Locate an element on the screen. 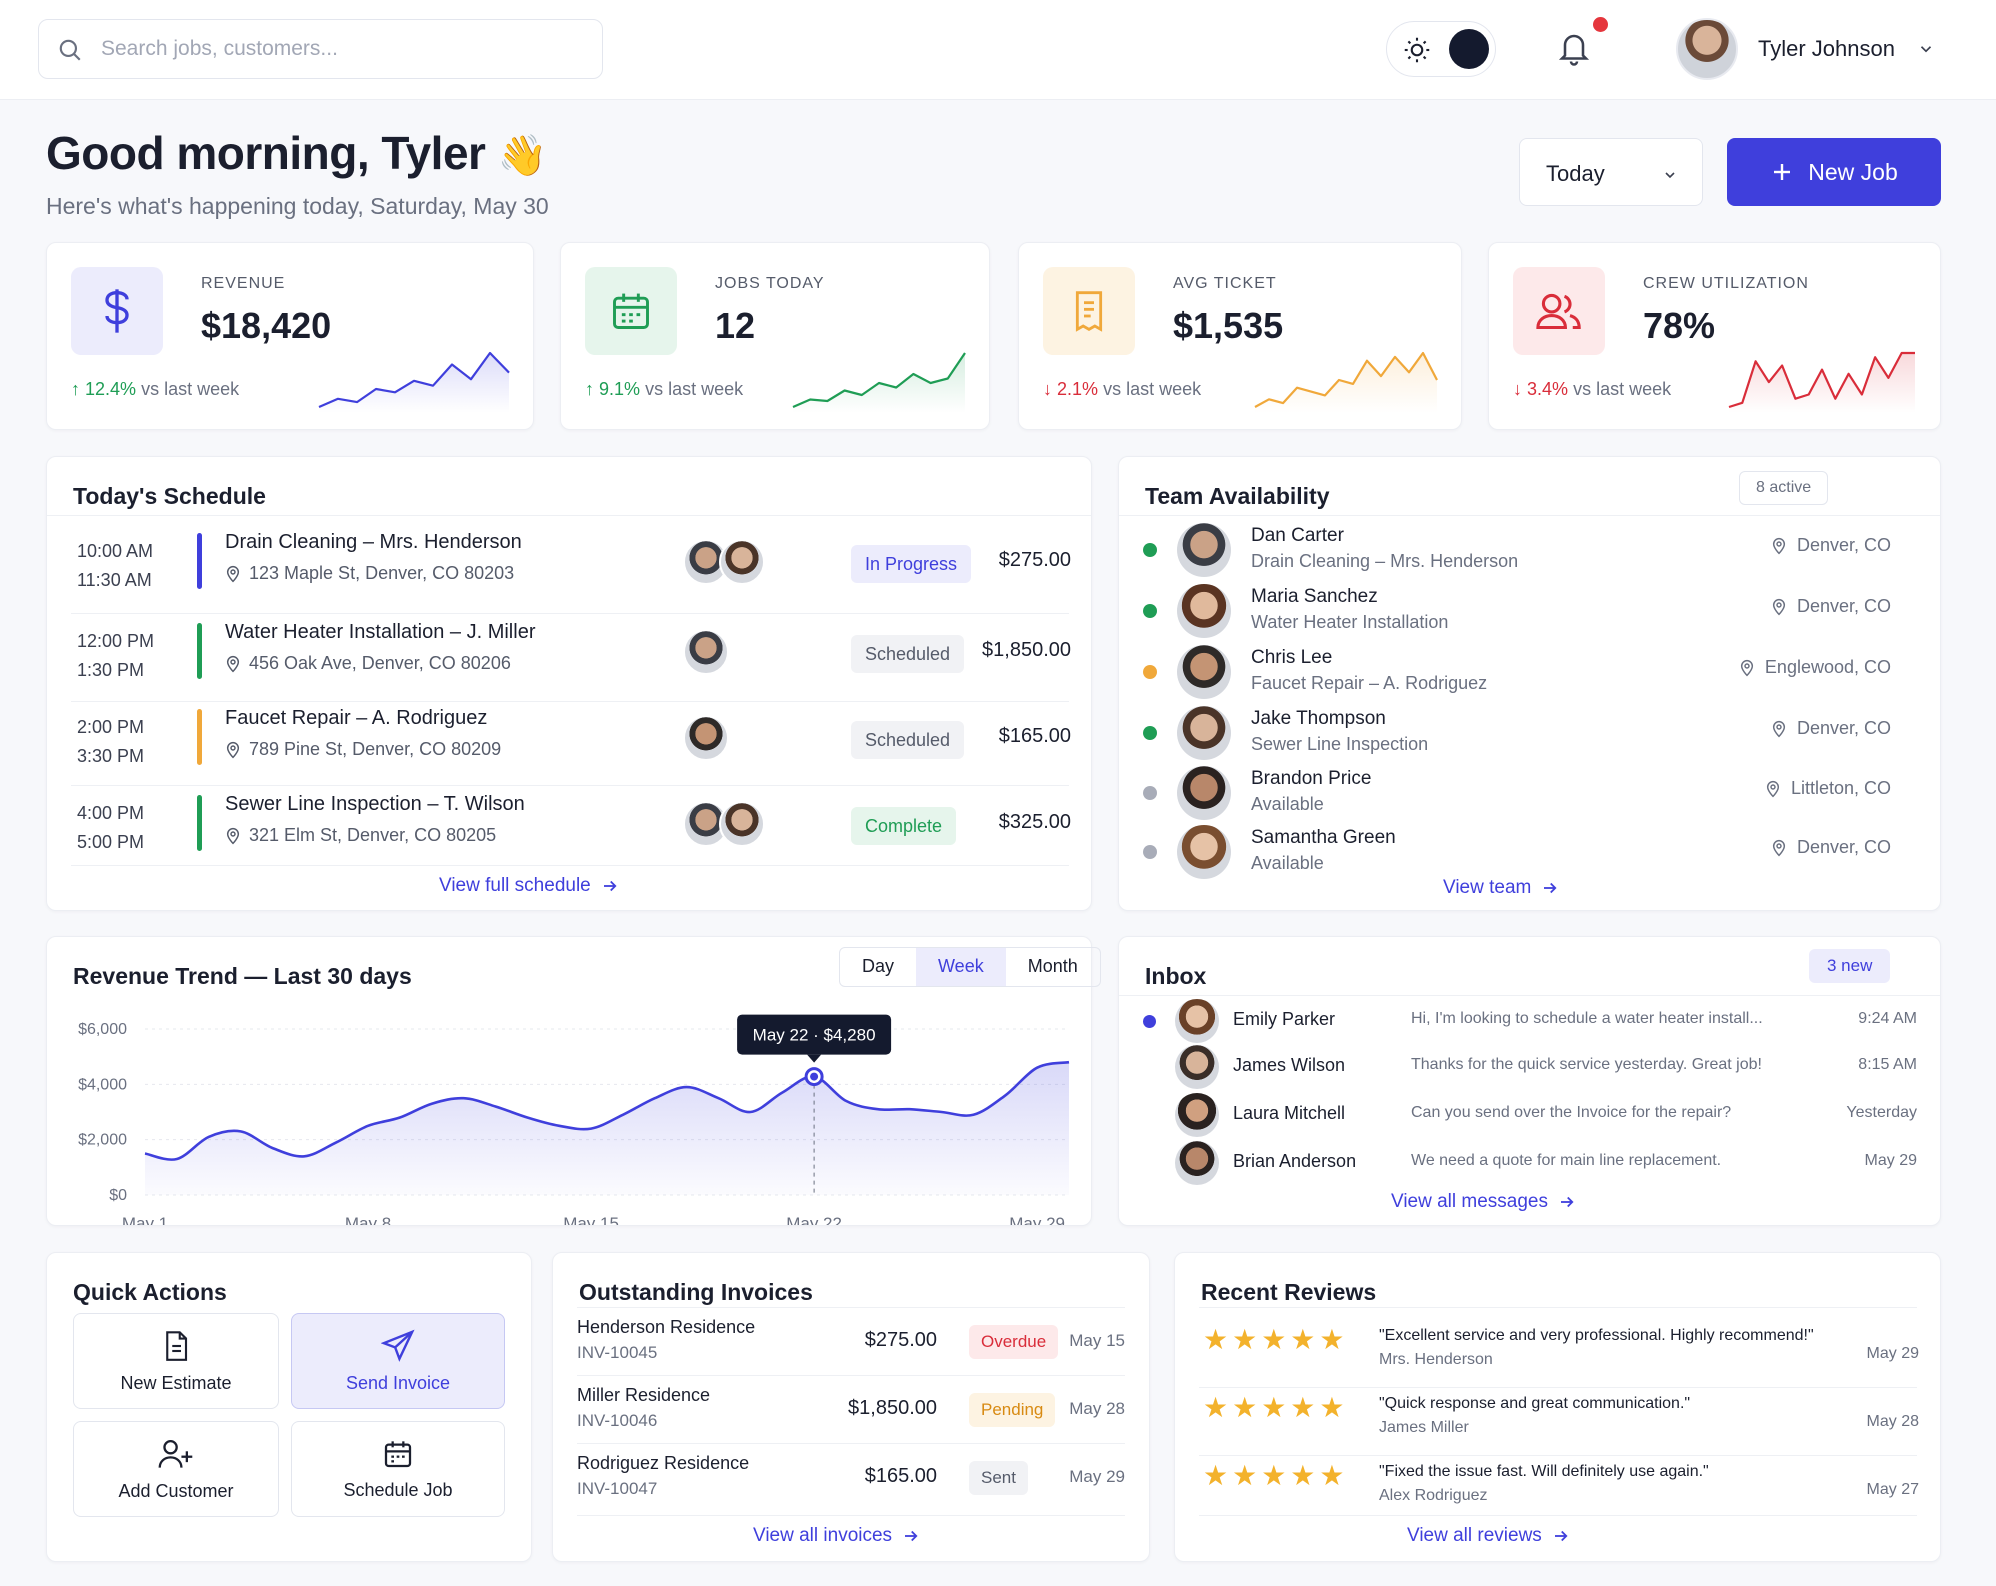  time-range: 10:00 AM 11:30 AM is located at coordinates (115, 565).